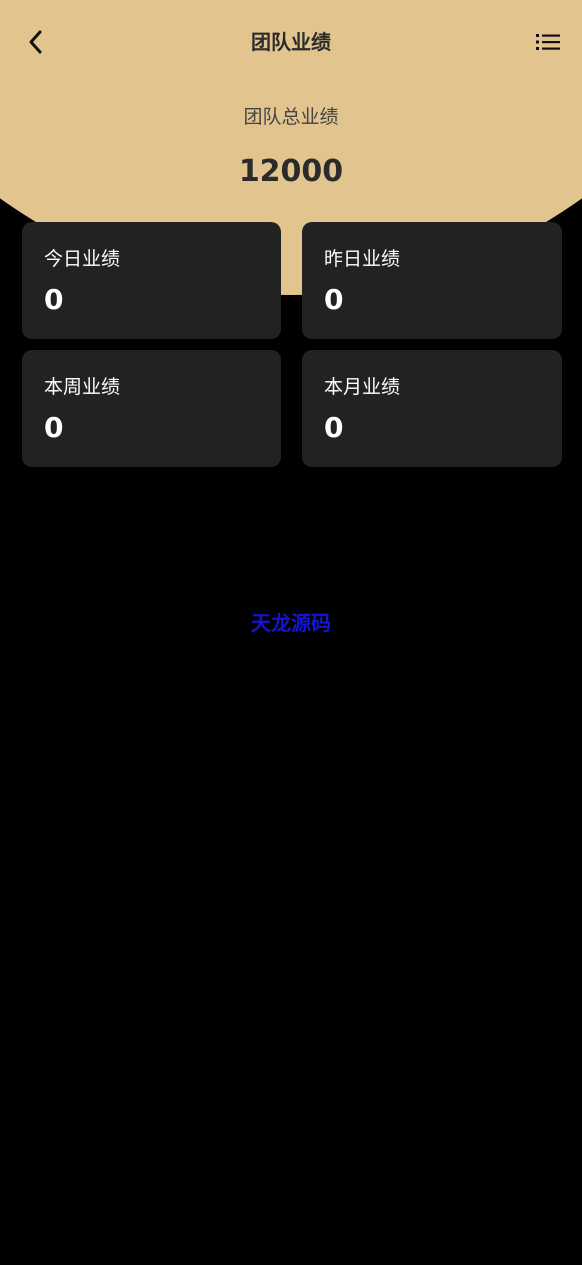 The image size is (582, 1265). Describe the element at coordinates (362, 259) in the screenshot. I see `stat-card-label: 昨日业绩` at that location.